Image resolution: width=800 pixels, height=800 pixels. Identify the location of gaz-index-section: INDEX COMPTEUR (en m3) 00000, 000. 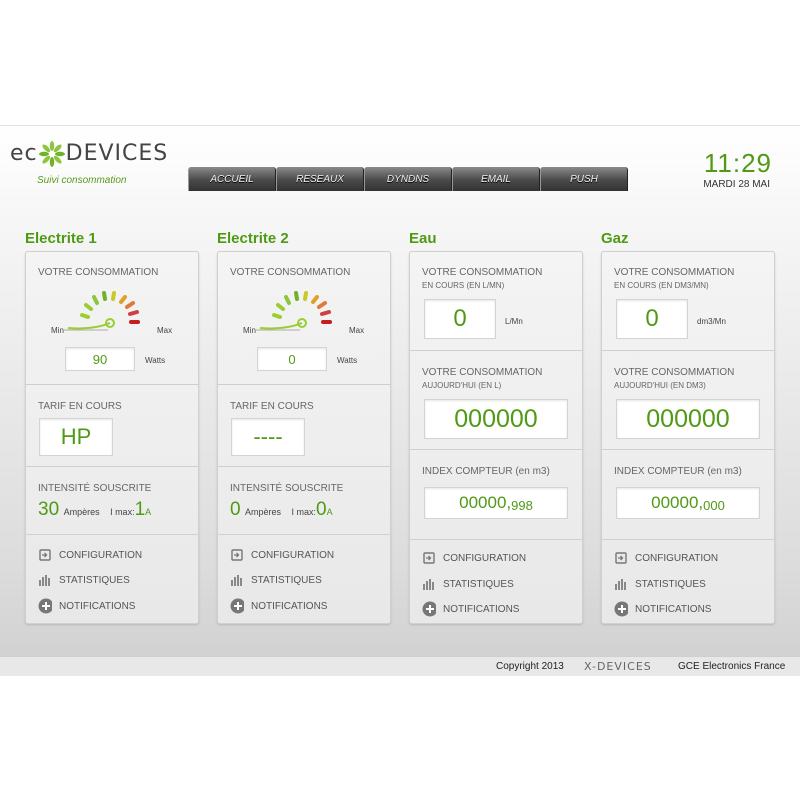
(688, 495).